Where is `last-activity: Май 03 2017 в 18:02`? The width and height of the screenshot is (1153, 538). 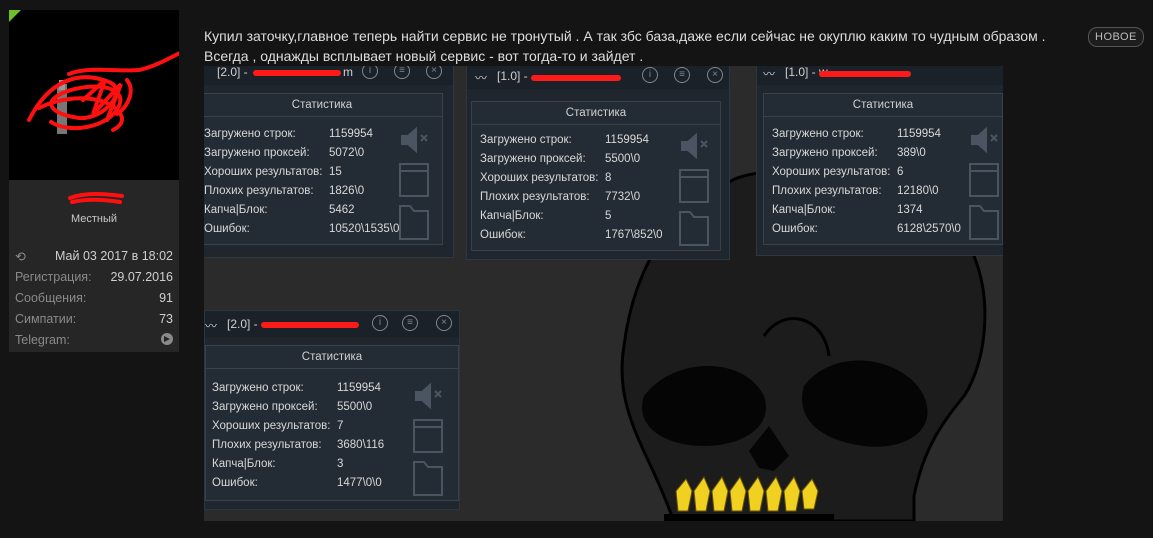 last-activity: Май 03 2017 в 18:02 is located at coordinates (113, 256).